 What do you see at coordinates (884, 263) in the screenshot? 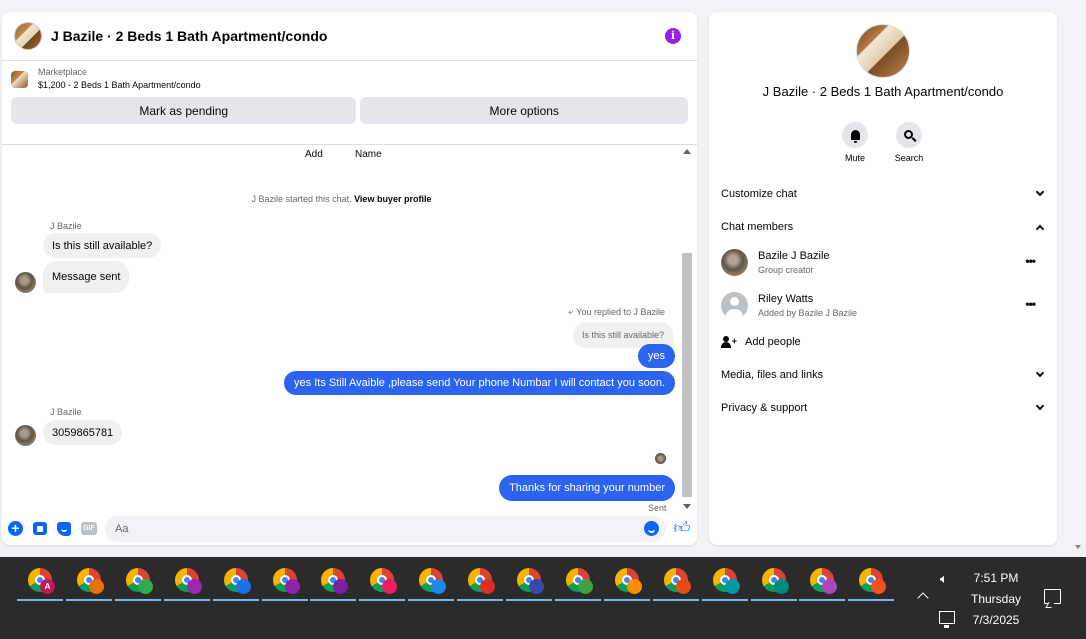
I see `member-row: Bazile J Bazile Group creator •••` at bounding box center [884, 263].